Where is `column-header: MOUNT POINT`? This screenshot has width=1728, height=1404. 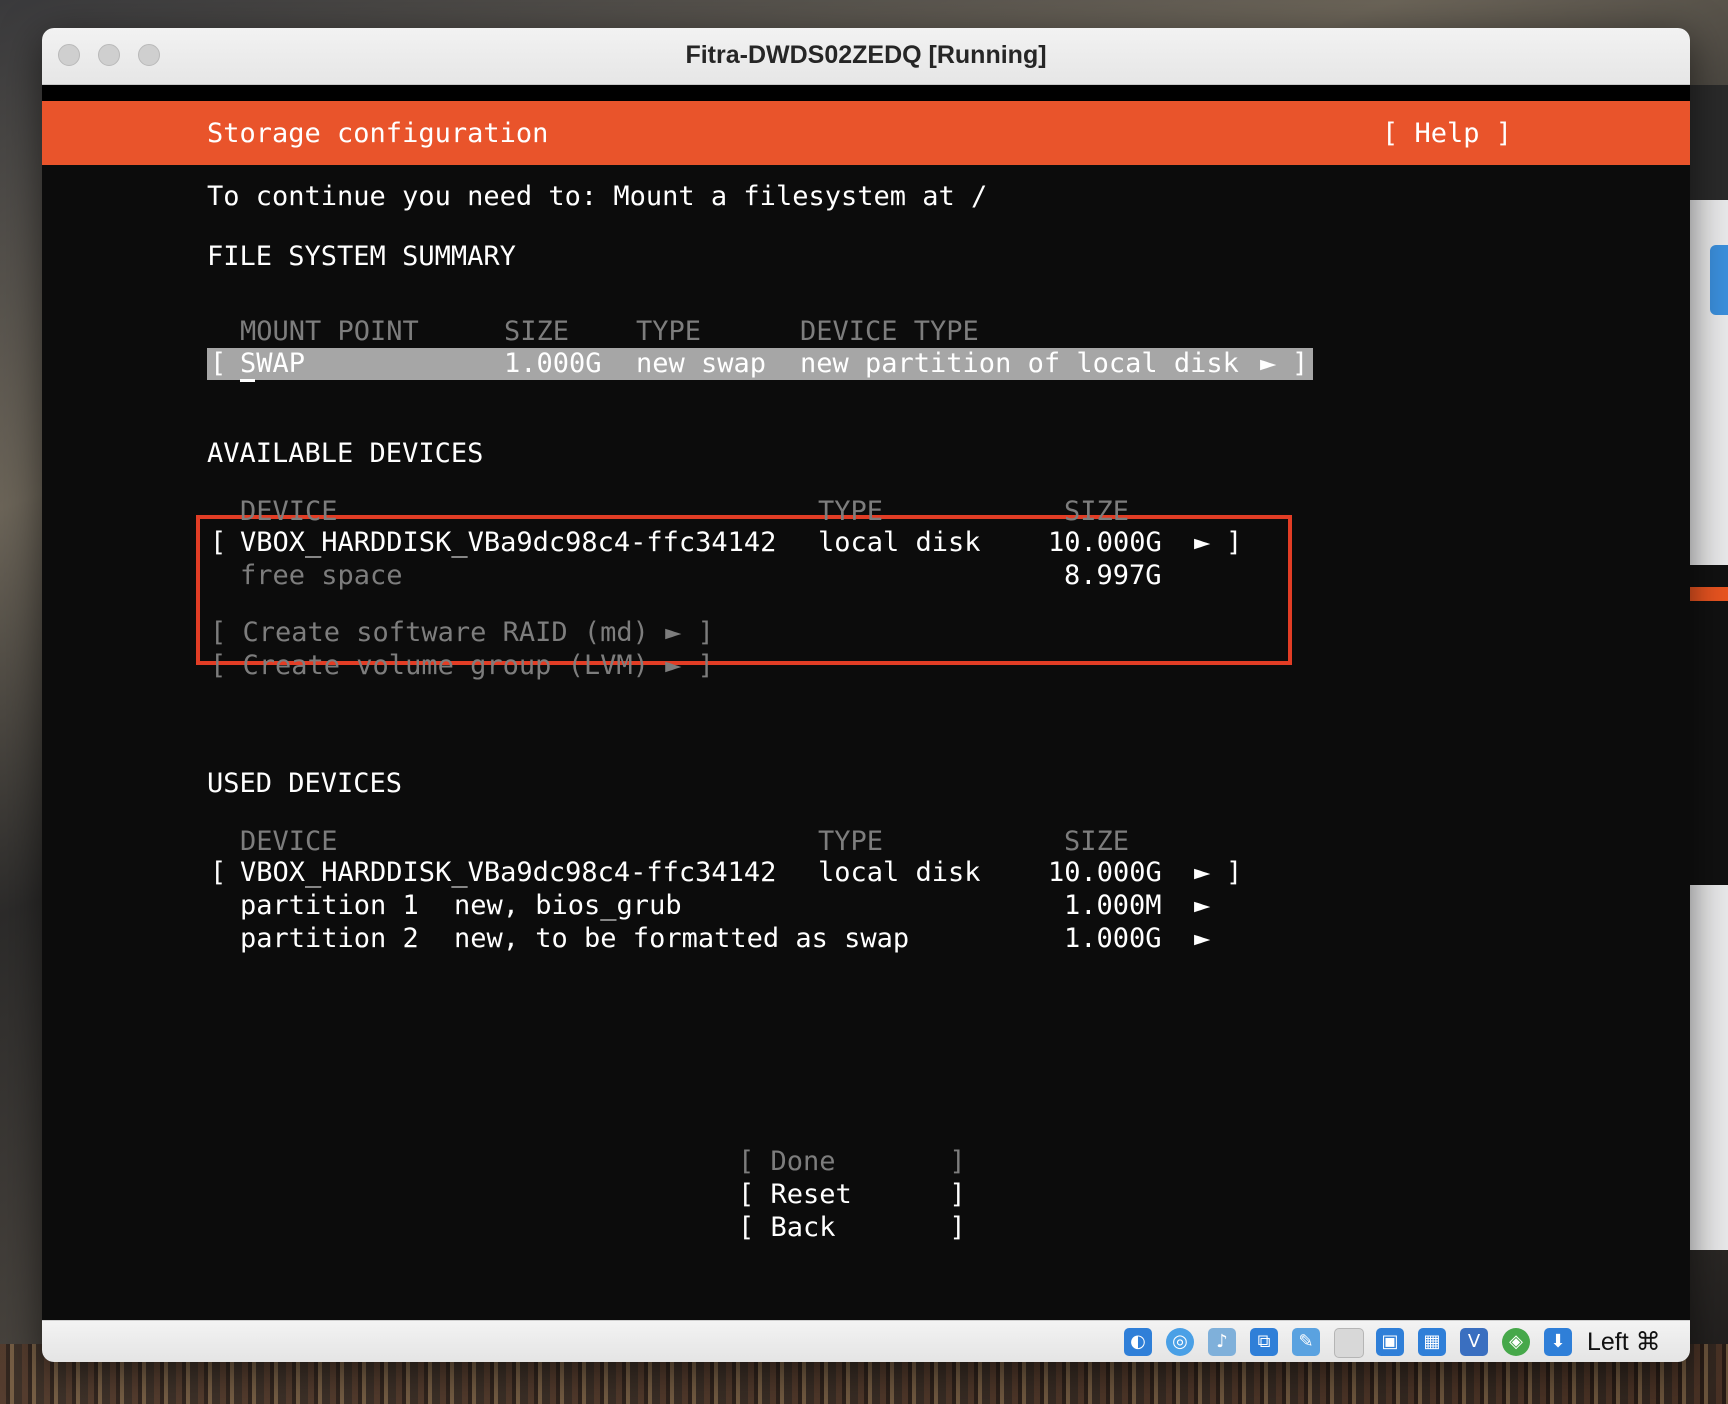 column-header: MOUNT POINT is located at coordinates (329, 331).